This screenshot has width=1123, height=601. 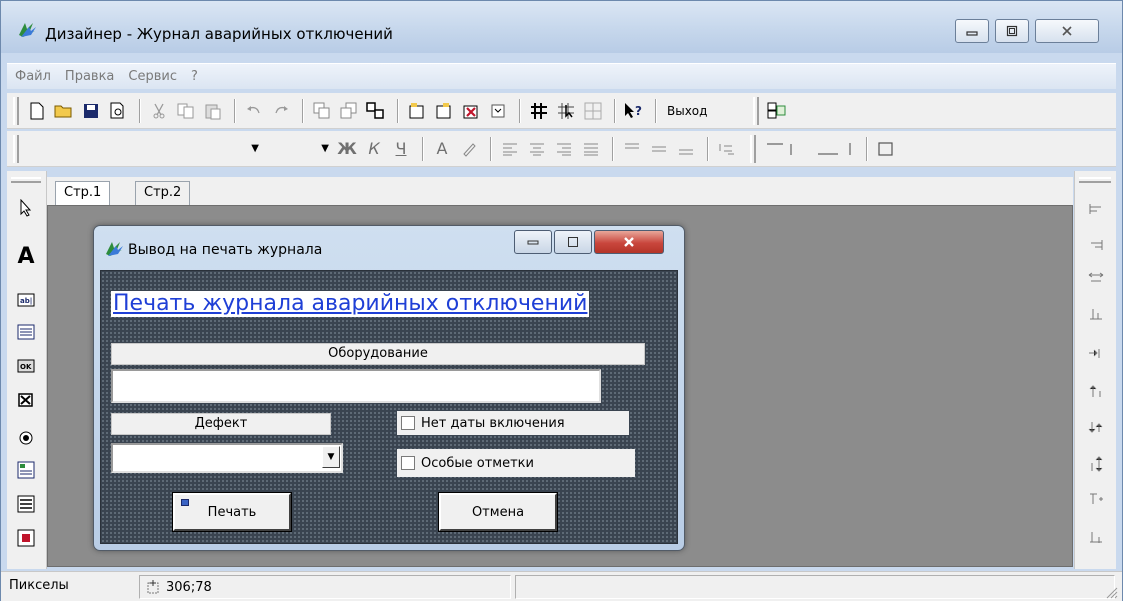 I want to click on copy-page-button, so click(x=444, y=111).